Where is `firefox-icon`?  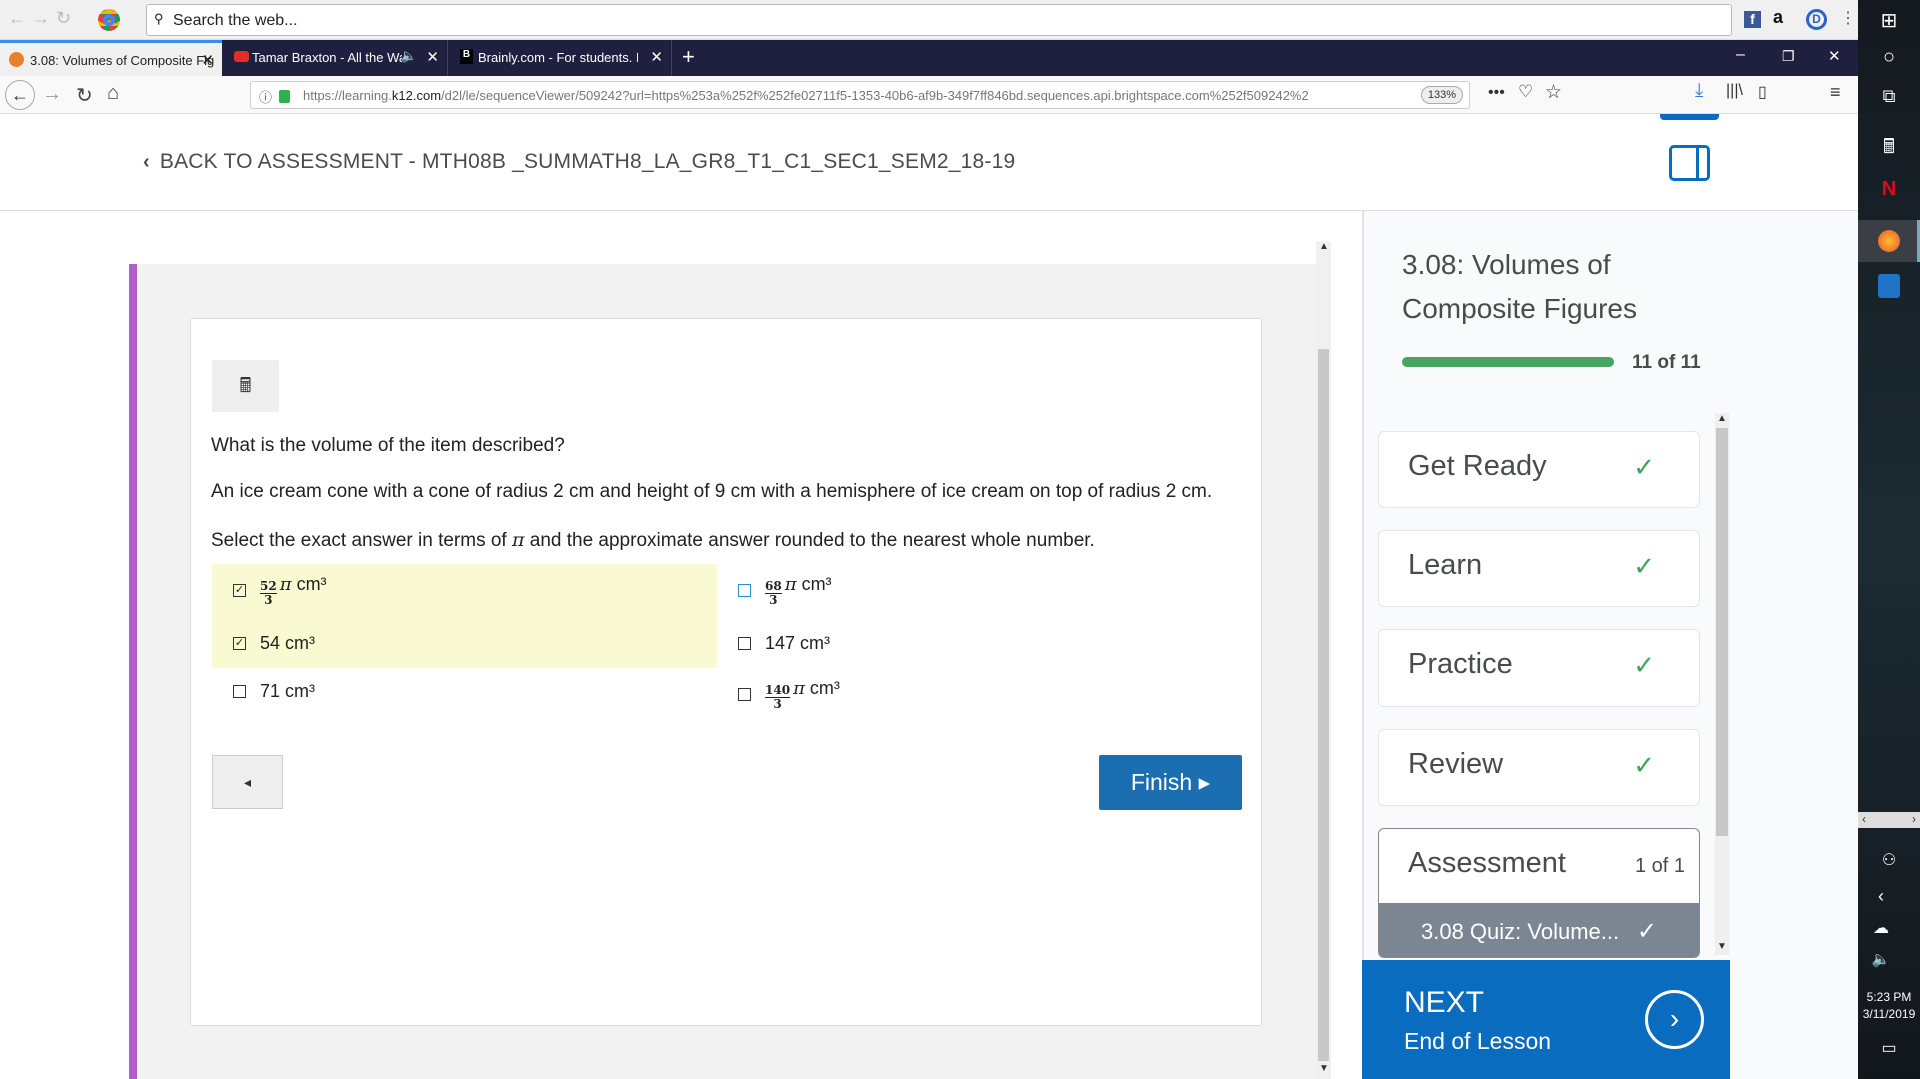 firefox-icon is located at coordinates (1889, 241).